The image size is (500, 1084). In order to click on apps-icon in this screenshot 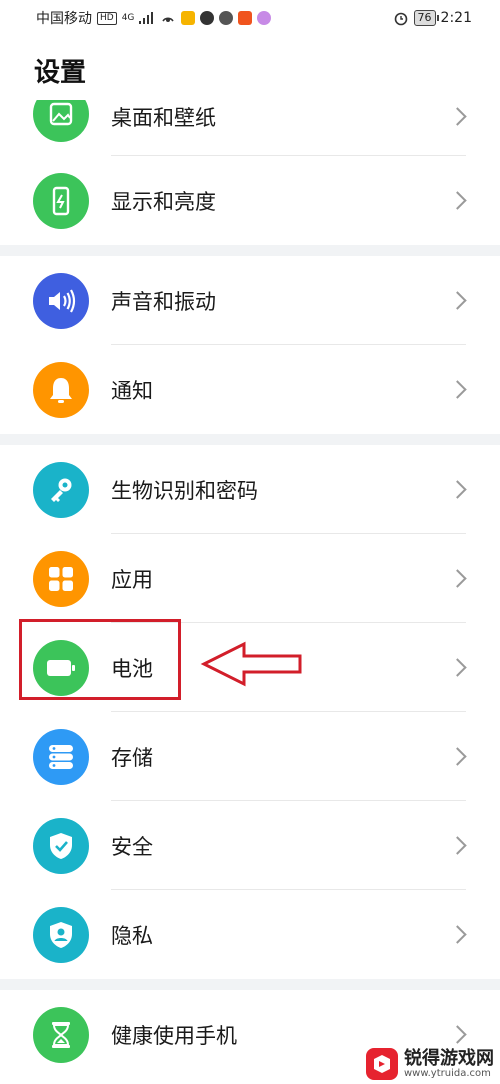, I will do `click(61, 578)`.